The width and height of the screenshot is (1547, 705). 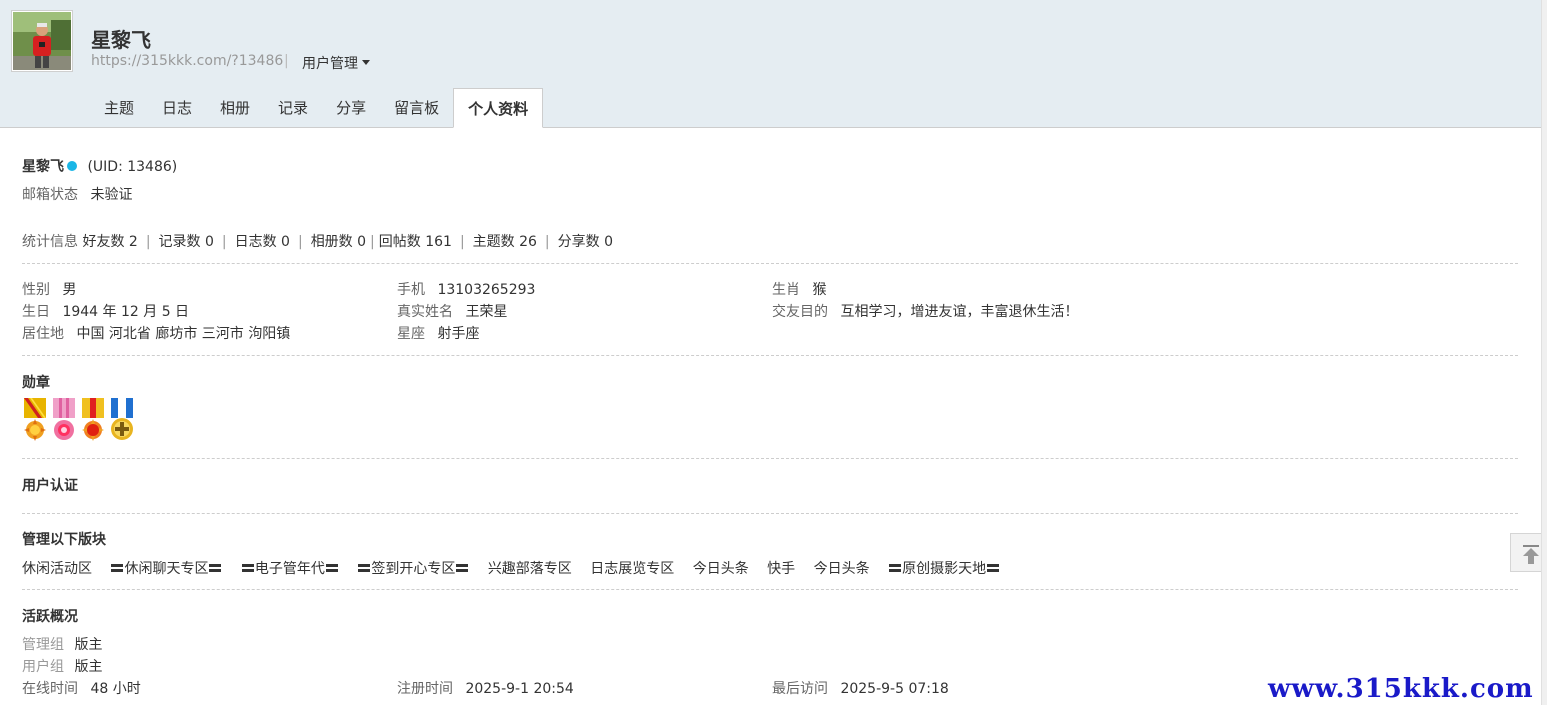 I want to click on detail-gender: 性别 男, so click(x=49, y=289).